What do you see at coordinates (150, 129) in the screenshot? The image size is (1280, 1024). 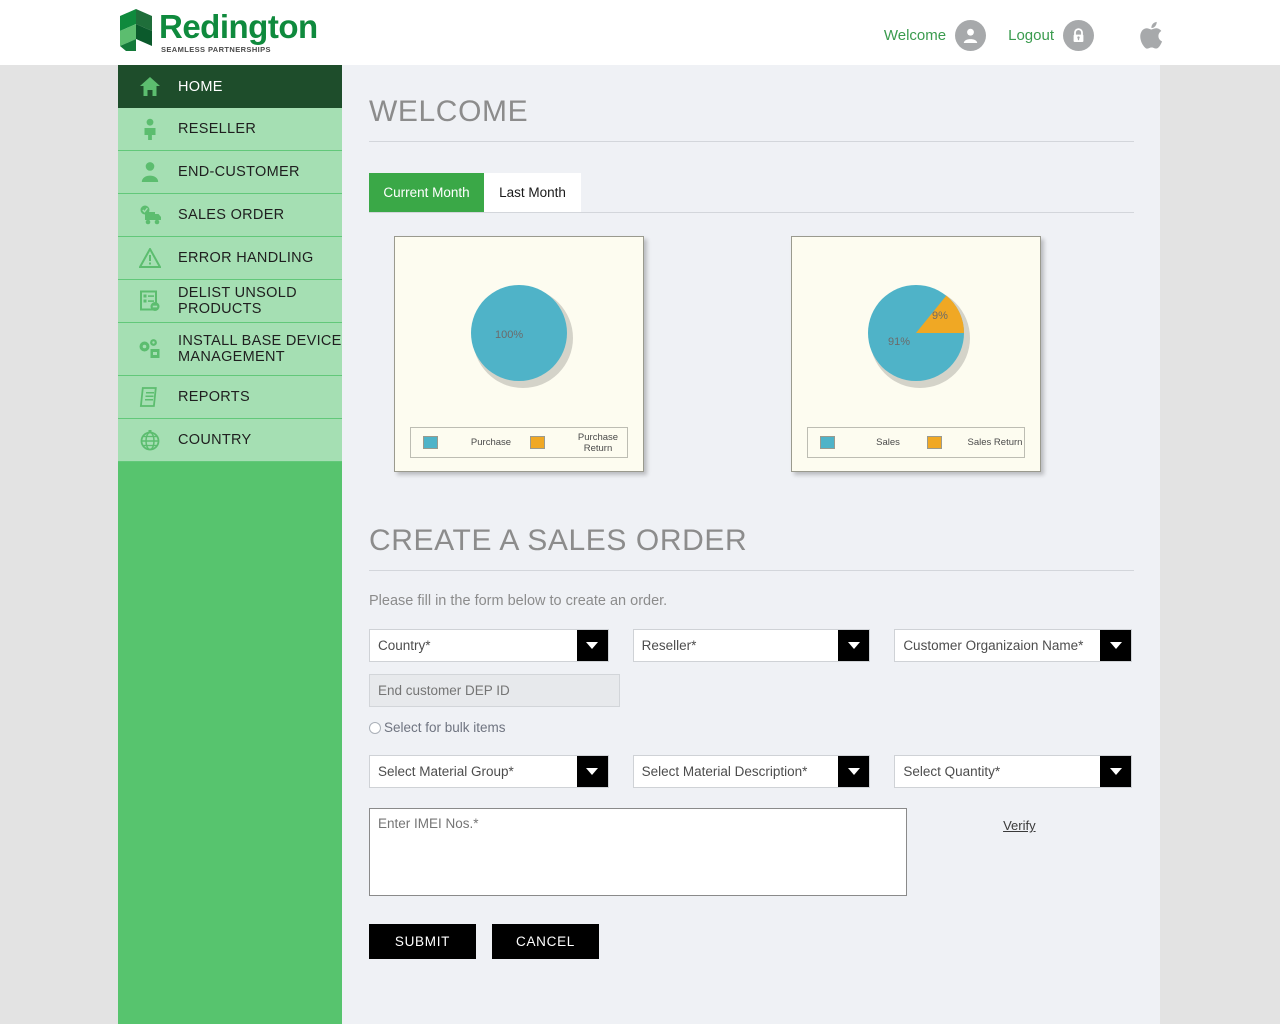 I see `reseller-person-icon` at bounding box center [150, 129].